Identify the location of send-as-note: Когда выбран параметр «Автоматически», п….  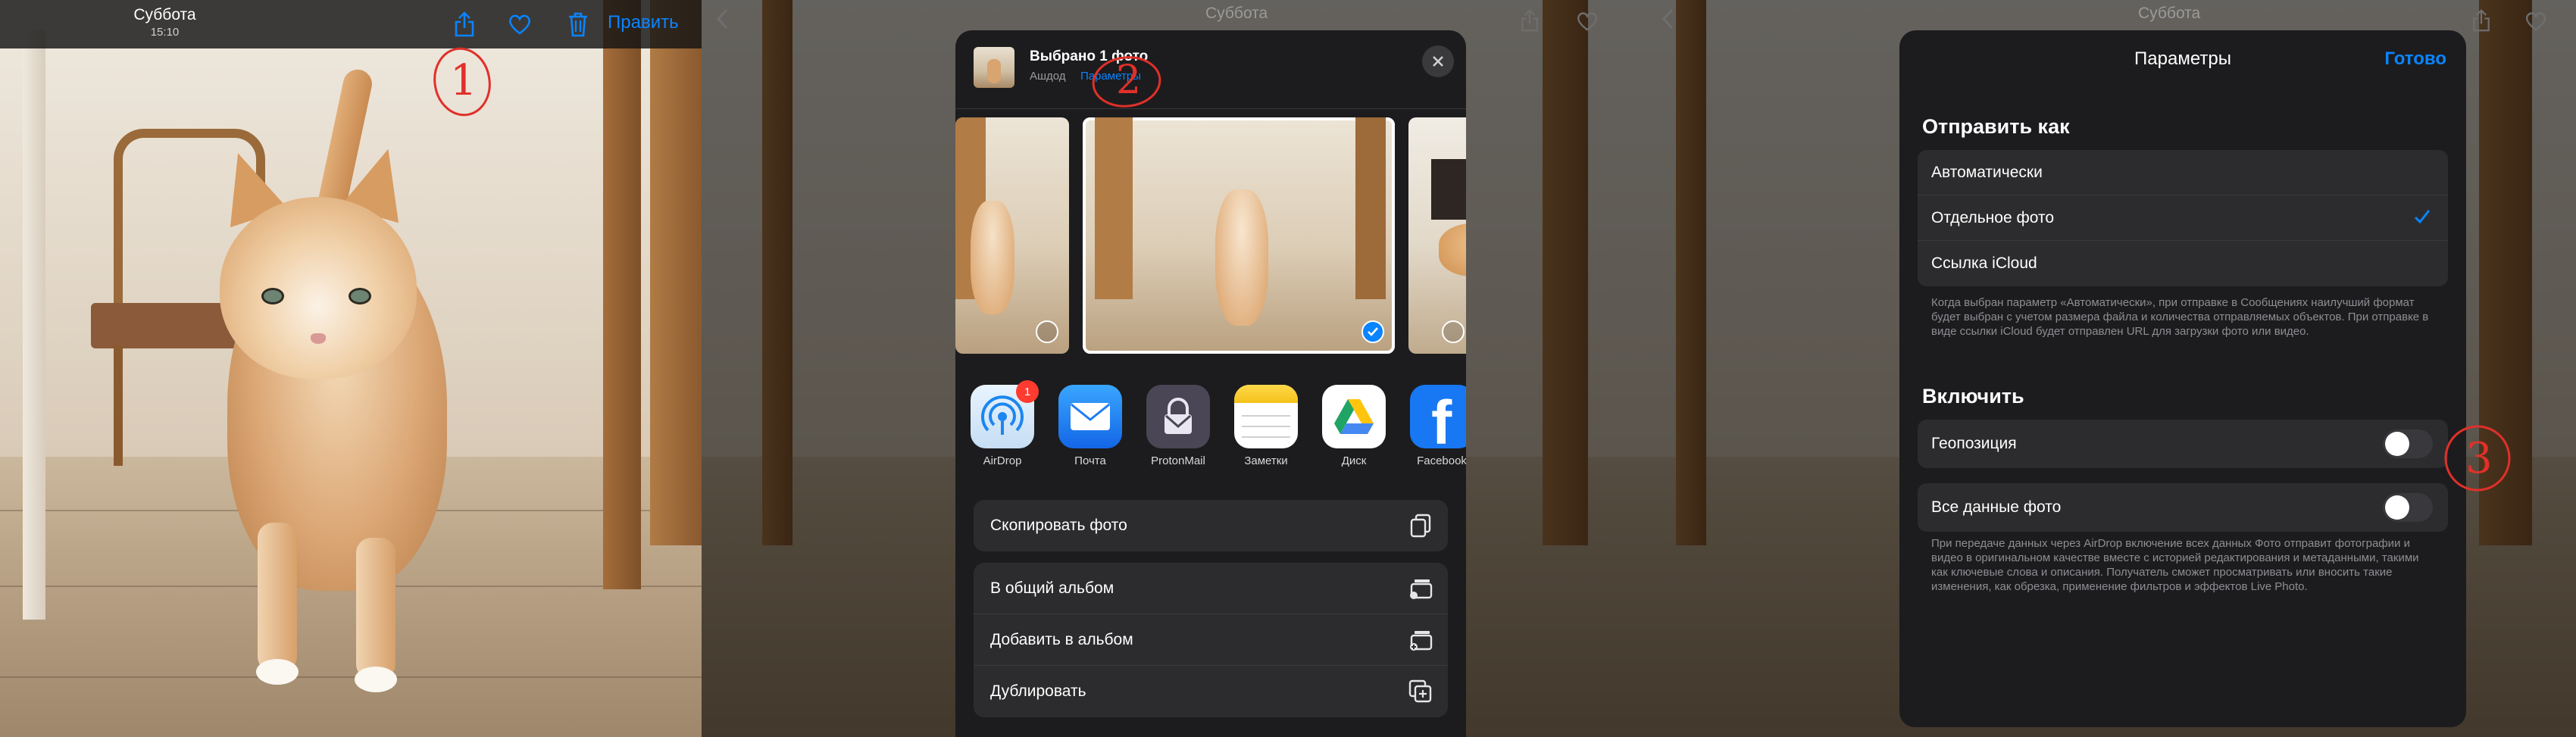
(2180, 317).